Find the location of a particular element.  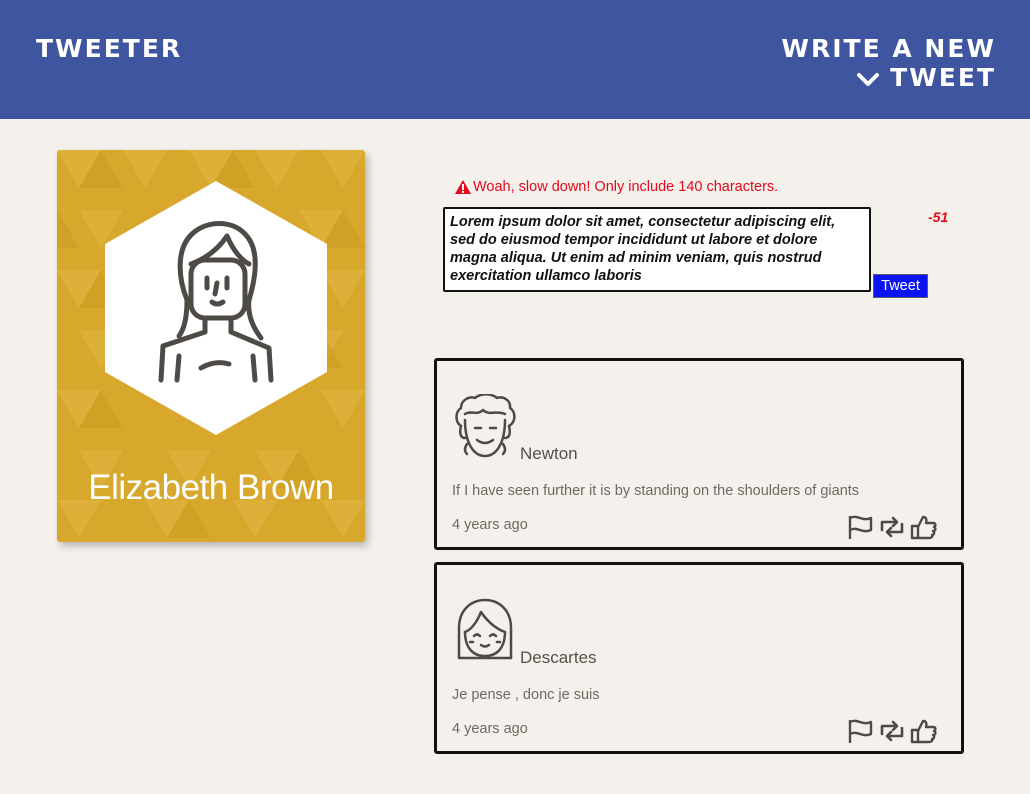

tweet-author: Newton is located at coordinates (549, 454).